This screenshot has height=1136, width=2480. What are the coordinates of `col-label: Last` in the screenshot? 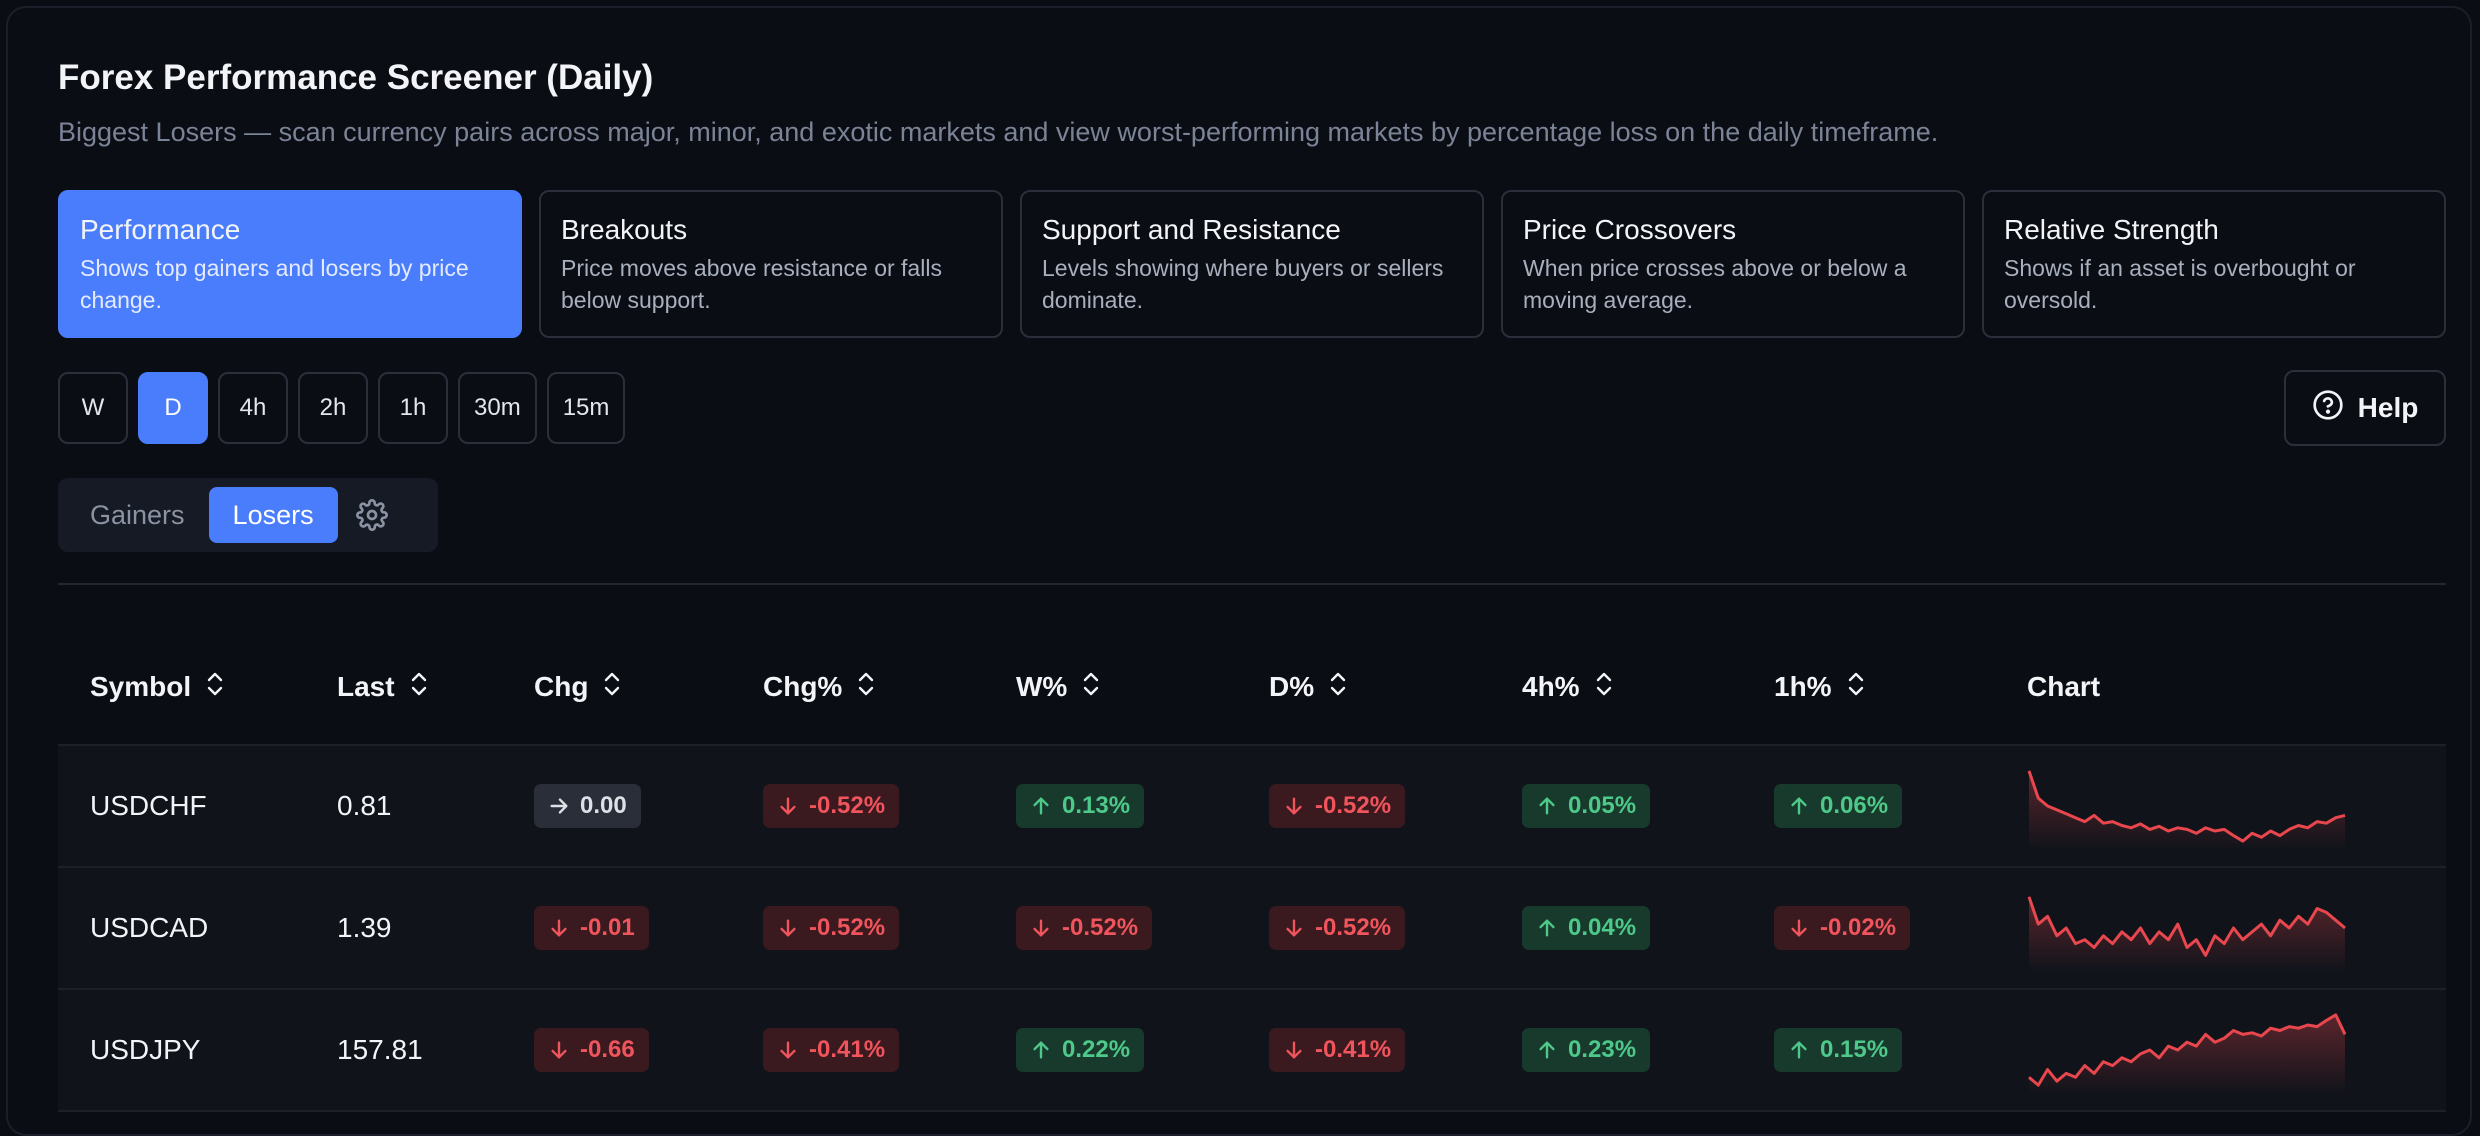 It's located at (366, 686).